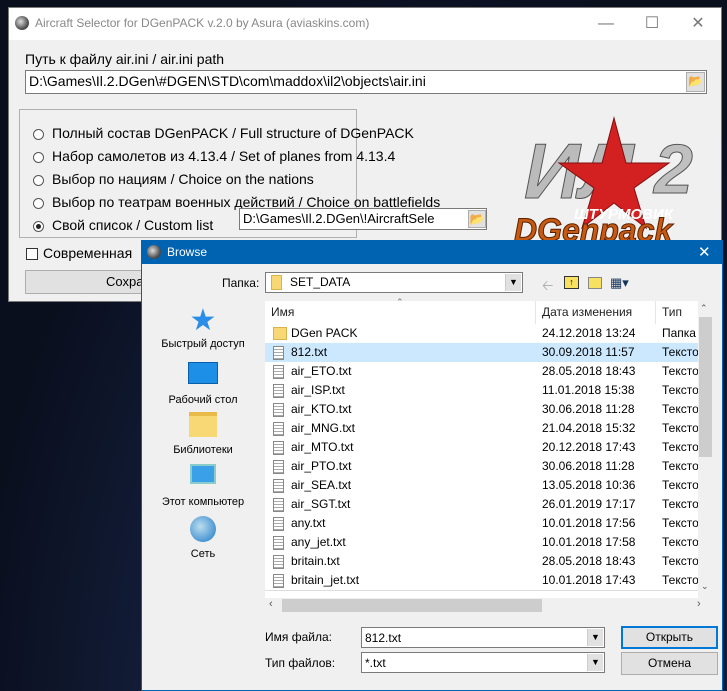  Describe the element at coordinates (619, 283) in the screenshot. I see `view-menu-icon: ▦▾` at that location.